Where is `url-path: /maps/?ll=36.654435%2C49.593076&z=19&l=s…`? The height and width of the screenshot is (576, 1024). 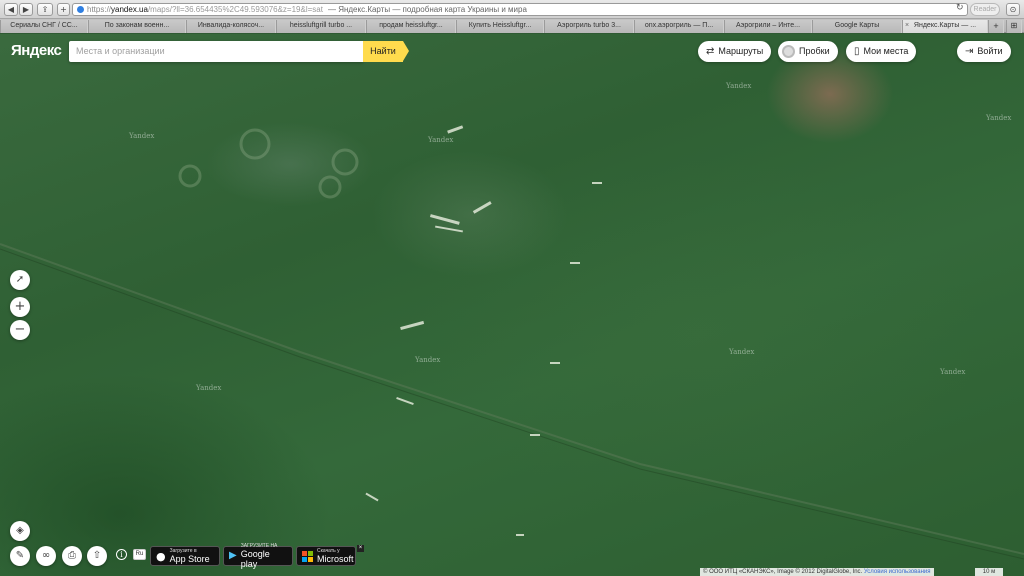
url-path: /maps/?ll=36.654435%2C49.593076&z=19&l=s… is located at coordinates (235, 9).